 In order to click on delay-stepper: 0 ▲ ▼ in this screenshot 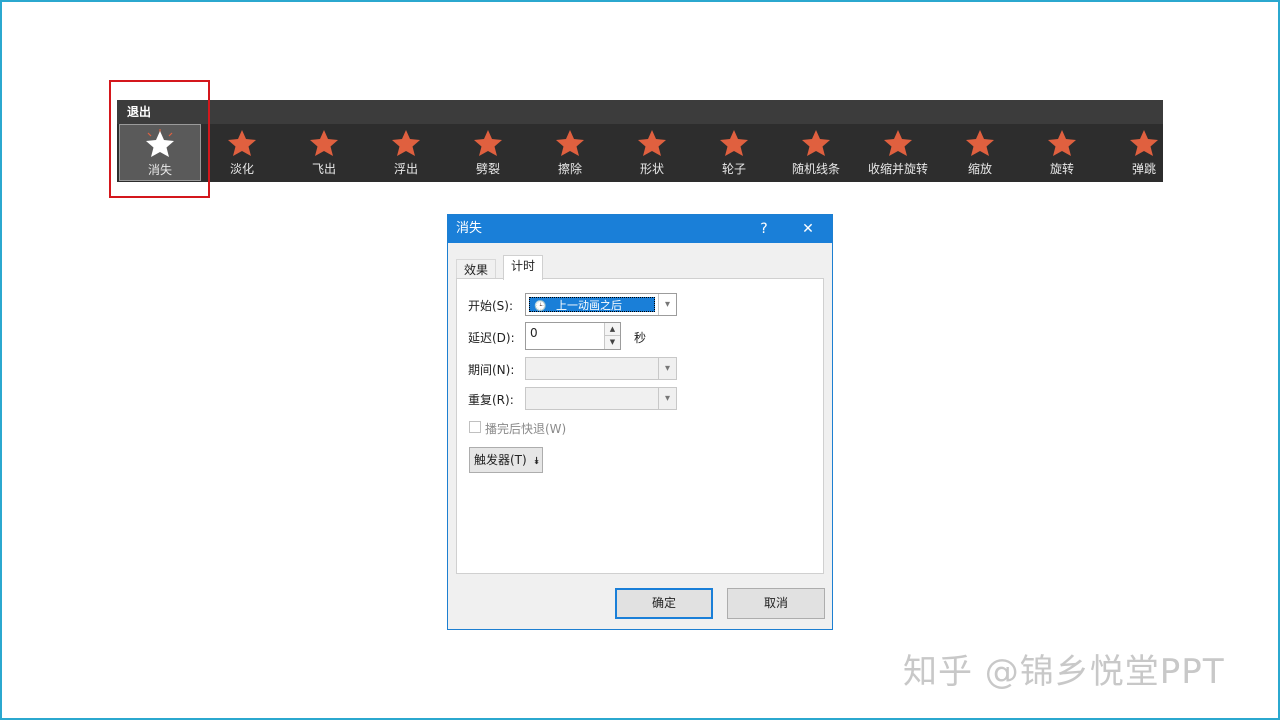, I will do `click(573, 336)`.